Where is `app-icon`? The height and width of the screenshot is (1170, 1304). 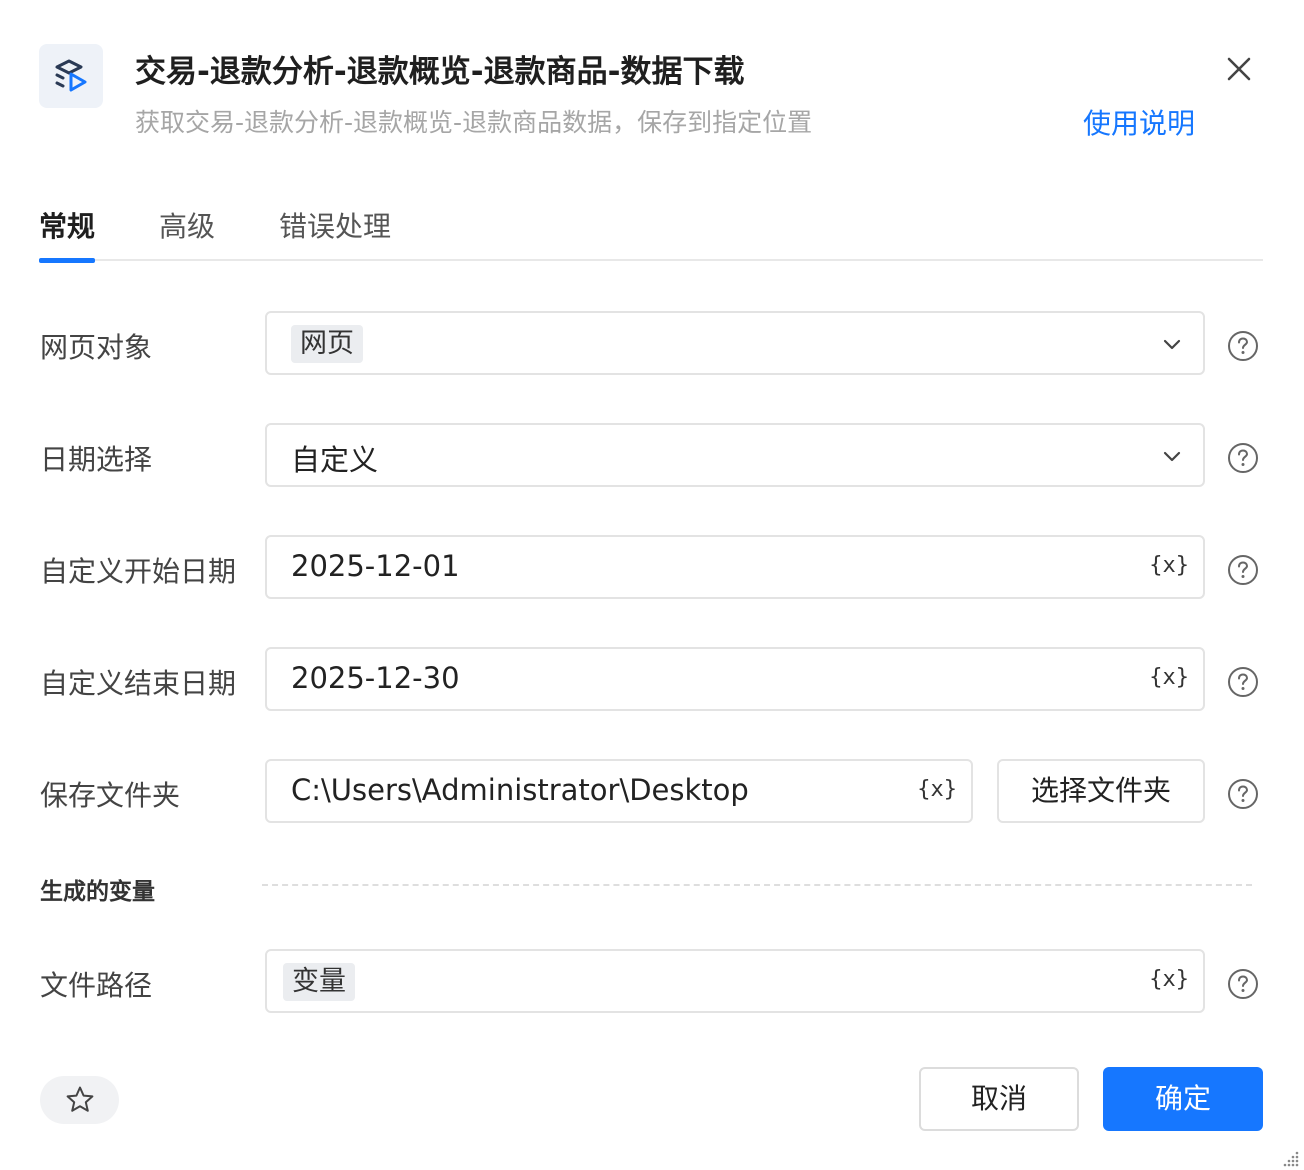 app-icon is located at coordinates (71, 76).